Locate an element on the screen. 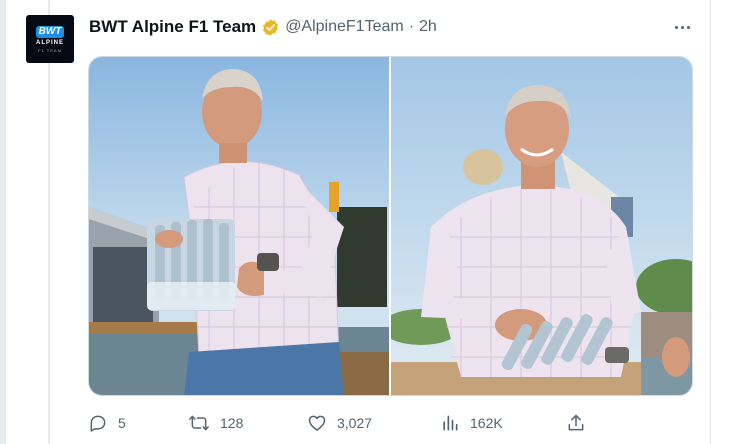 This screenshot has width=730, height=444. thread-line is located at coordinates (49, 222).